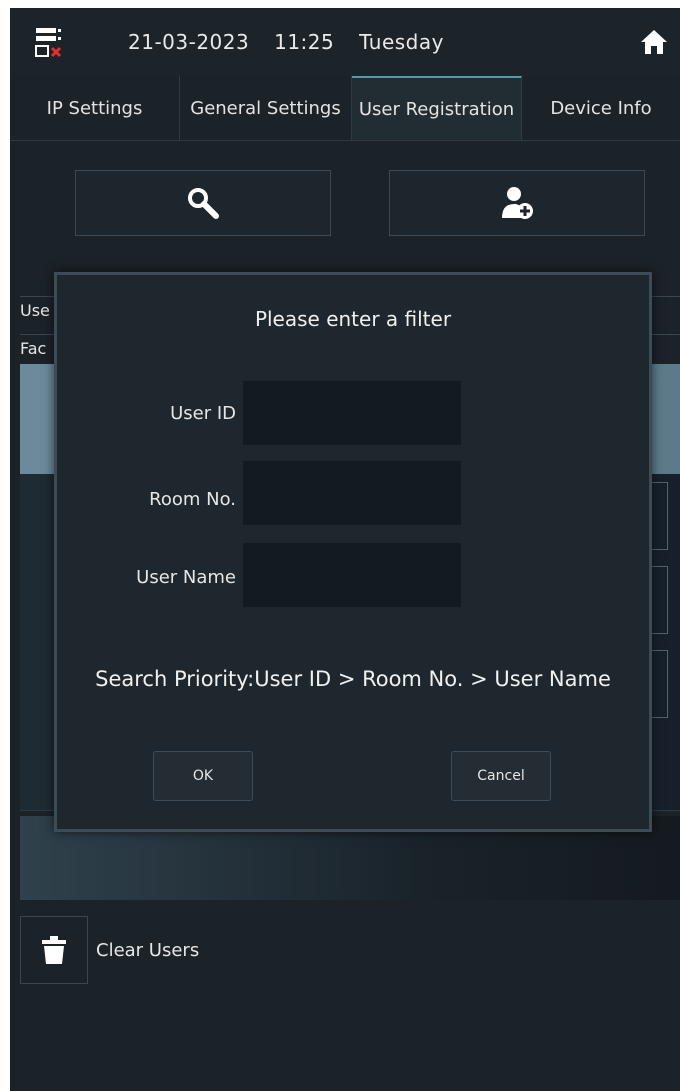  What do you see at coordinates (189, 42) in the screenshot?
I see `date-text: 21-03-2023` at bounding box center [189, 42].